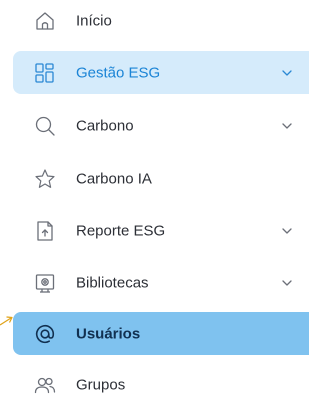 This screenshot has width=320, height=398. Describe the element at coordinates (45, 126) in the screenshot. I see `search-icon` at that location.